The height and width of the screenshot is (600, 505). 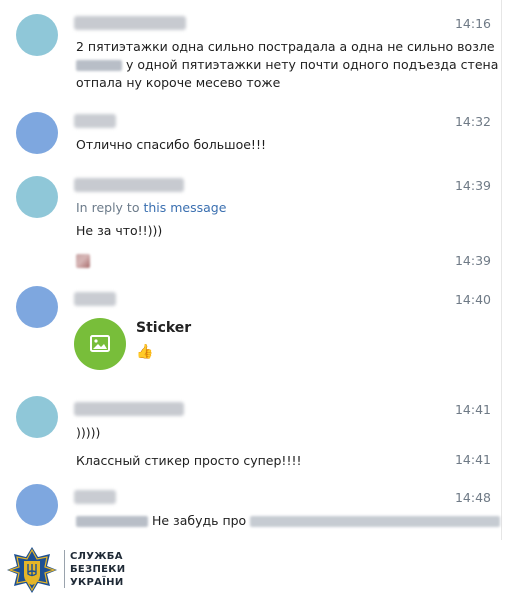 What do you see at coordinates (184, 207) in the screenshot?
I see `reply-link: this message` at bounding box center [184, 207].